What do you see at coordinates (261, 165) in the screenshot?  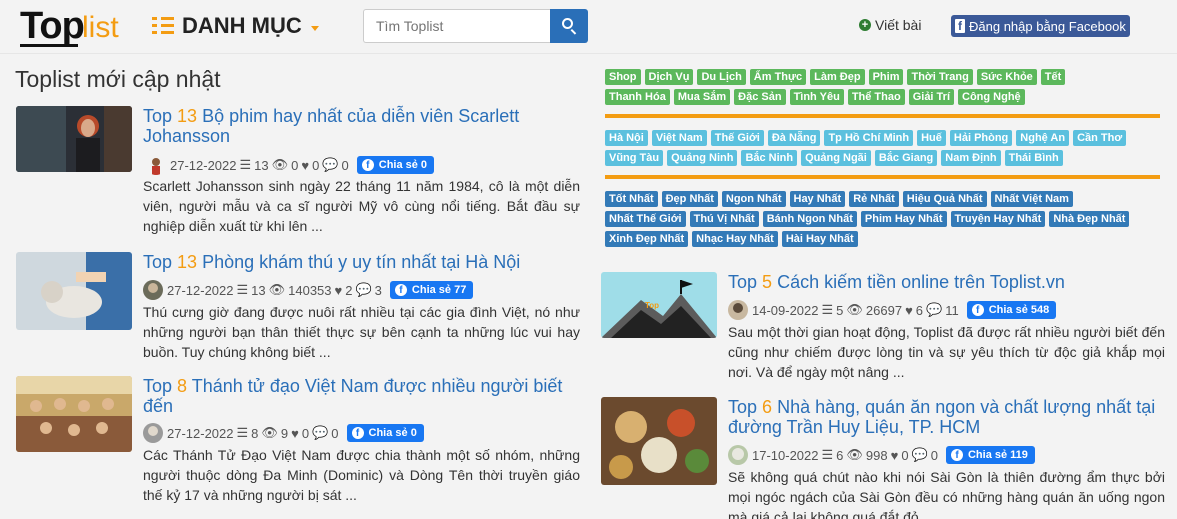 I see `item-count: 13` at bounding box center [261, 165].